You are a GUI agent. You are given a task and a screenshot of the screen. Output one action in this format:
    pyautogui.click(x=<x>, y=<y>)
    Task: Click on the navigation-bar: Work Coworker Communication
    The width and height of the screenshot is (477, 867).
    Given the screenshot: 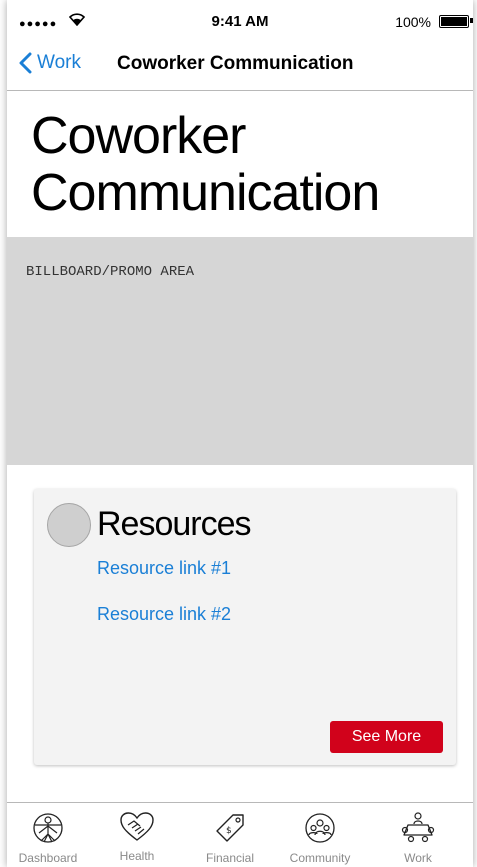 What is the action you would take?
    pyautogui.click(x=240, y=65)
    